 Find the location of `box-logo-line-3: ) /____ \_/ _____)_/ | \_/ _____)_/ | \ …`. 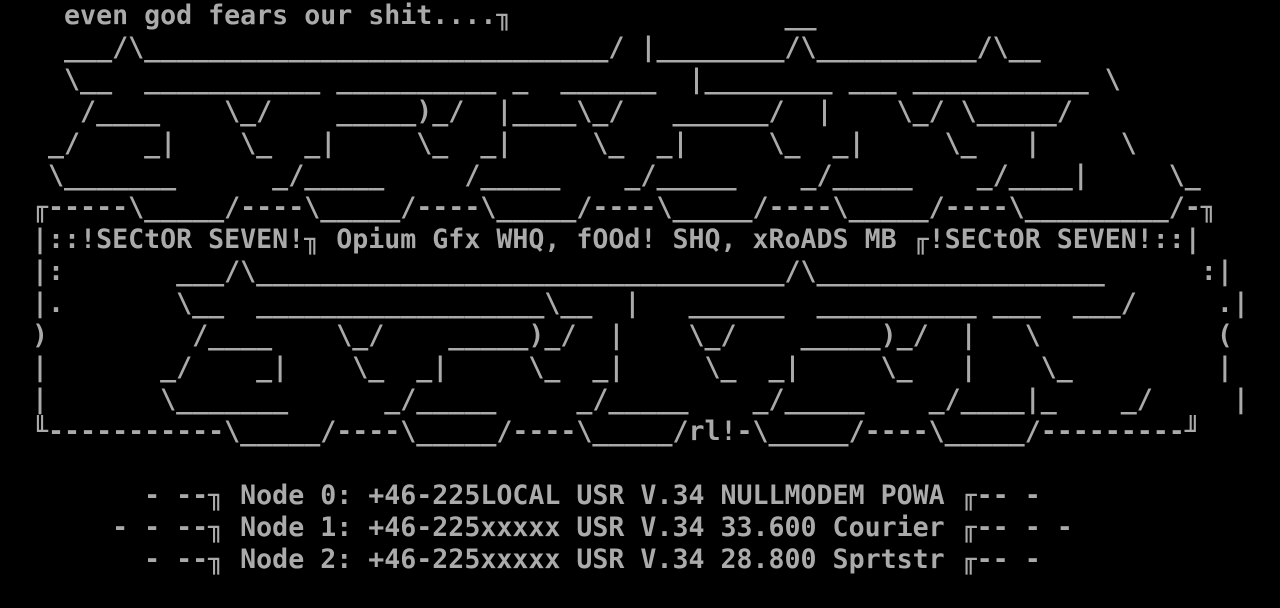

box-logo-line-3: ) /____ \_/ _____)_/ | \_/ _____)_/ | \ … is located at coordinates (616, 335).